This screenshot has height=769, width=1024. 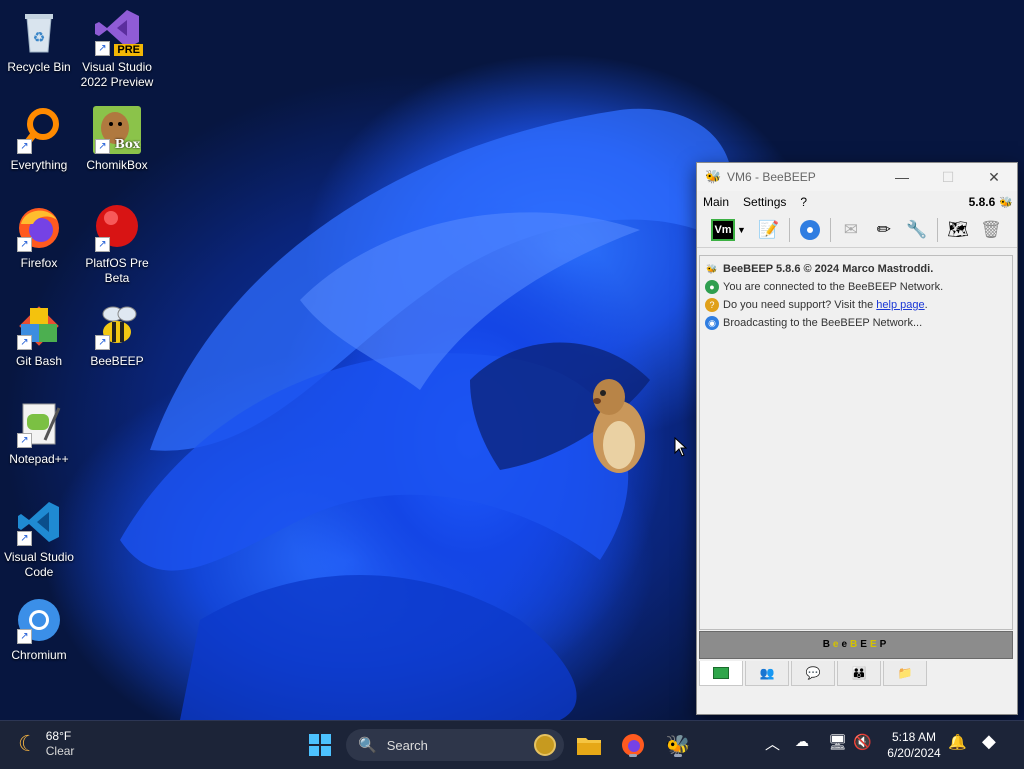 I want to click on map-button: 🗺, so click(x=958, y=230).